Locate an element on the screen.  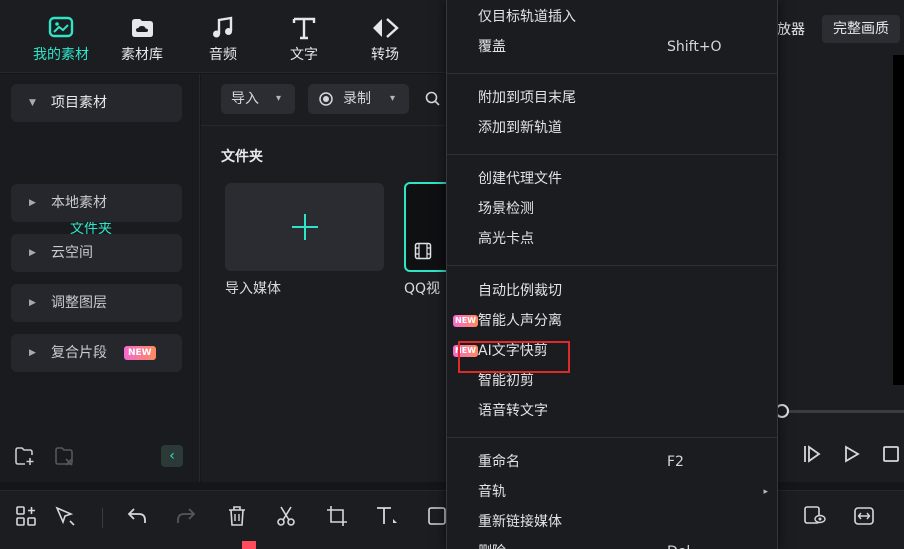
tab-transition: 转场 is located at coordinates (385, 39).